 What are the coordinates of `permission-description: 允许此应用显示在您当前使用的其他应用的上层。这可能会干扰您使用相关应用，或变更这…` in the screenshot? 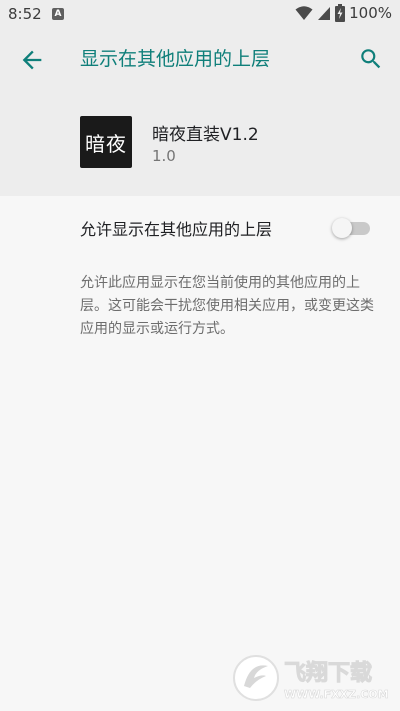 It's located at (227, 306).